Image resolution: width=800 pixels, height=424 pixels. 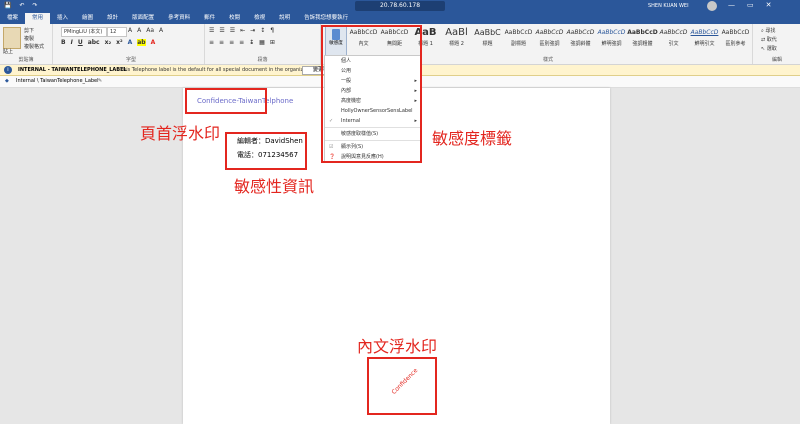 What do you see at coordinates (179, 18) in the screenshot?
I see `tab-references: 參考資料` at bounding box center [179, 18].